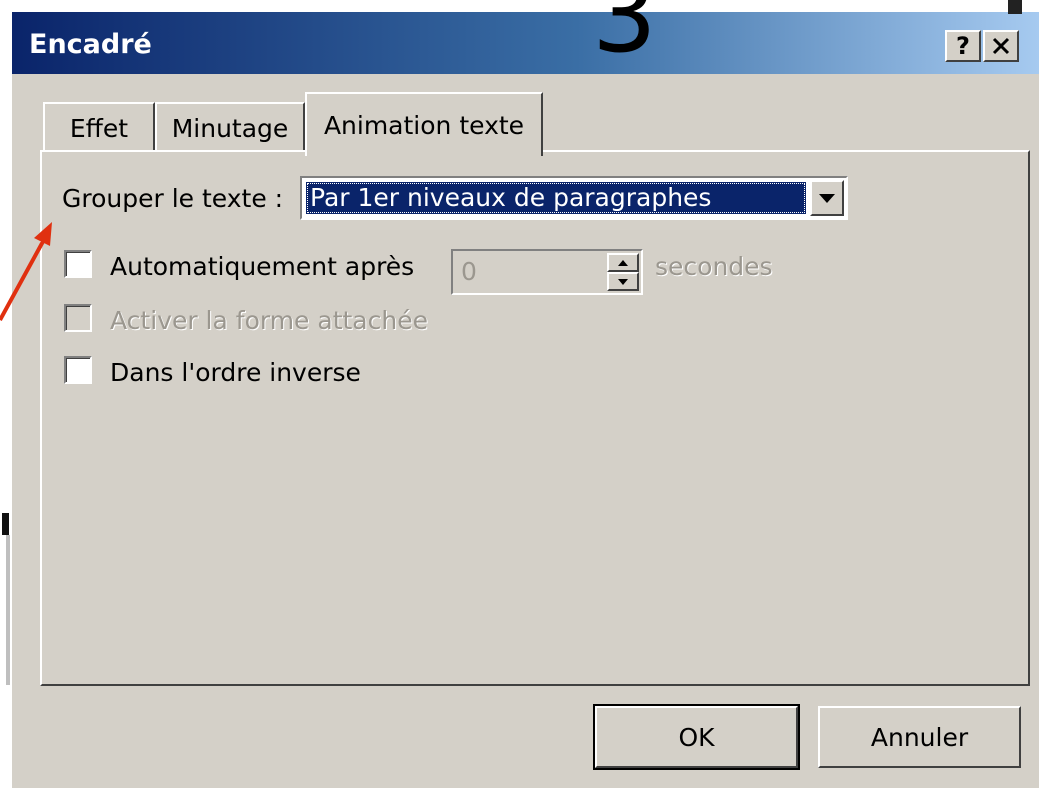  Describe the element at coordinates (919, 737) in the screenshot. I see `cancel-button: Annuler` at that location.